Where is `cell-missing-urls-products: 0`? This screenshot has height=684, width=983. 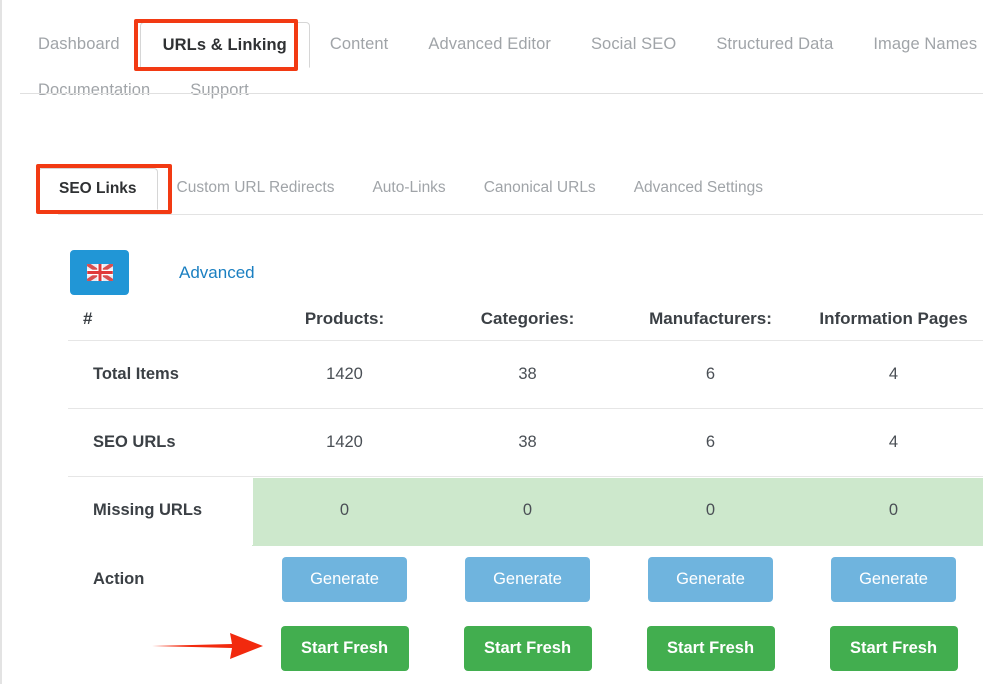 cell-missing-urls-products: 0 is located at coordinates (344, 510).